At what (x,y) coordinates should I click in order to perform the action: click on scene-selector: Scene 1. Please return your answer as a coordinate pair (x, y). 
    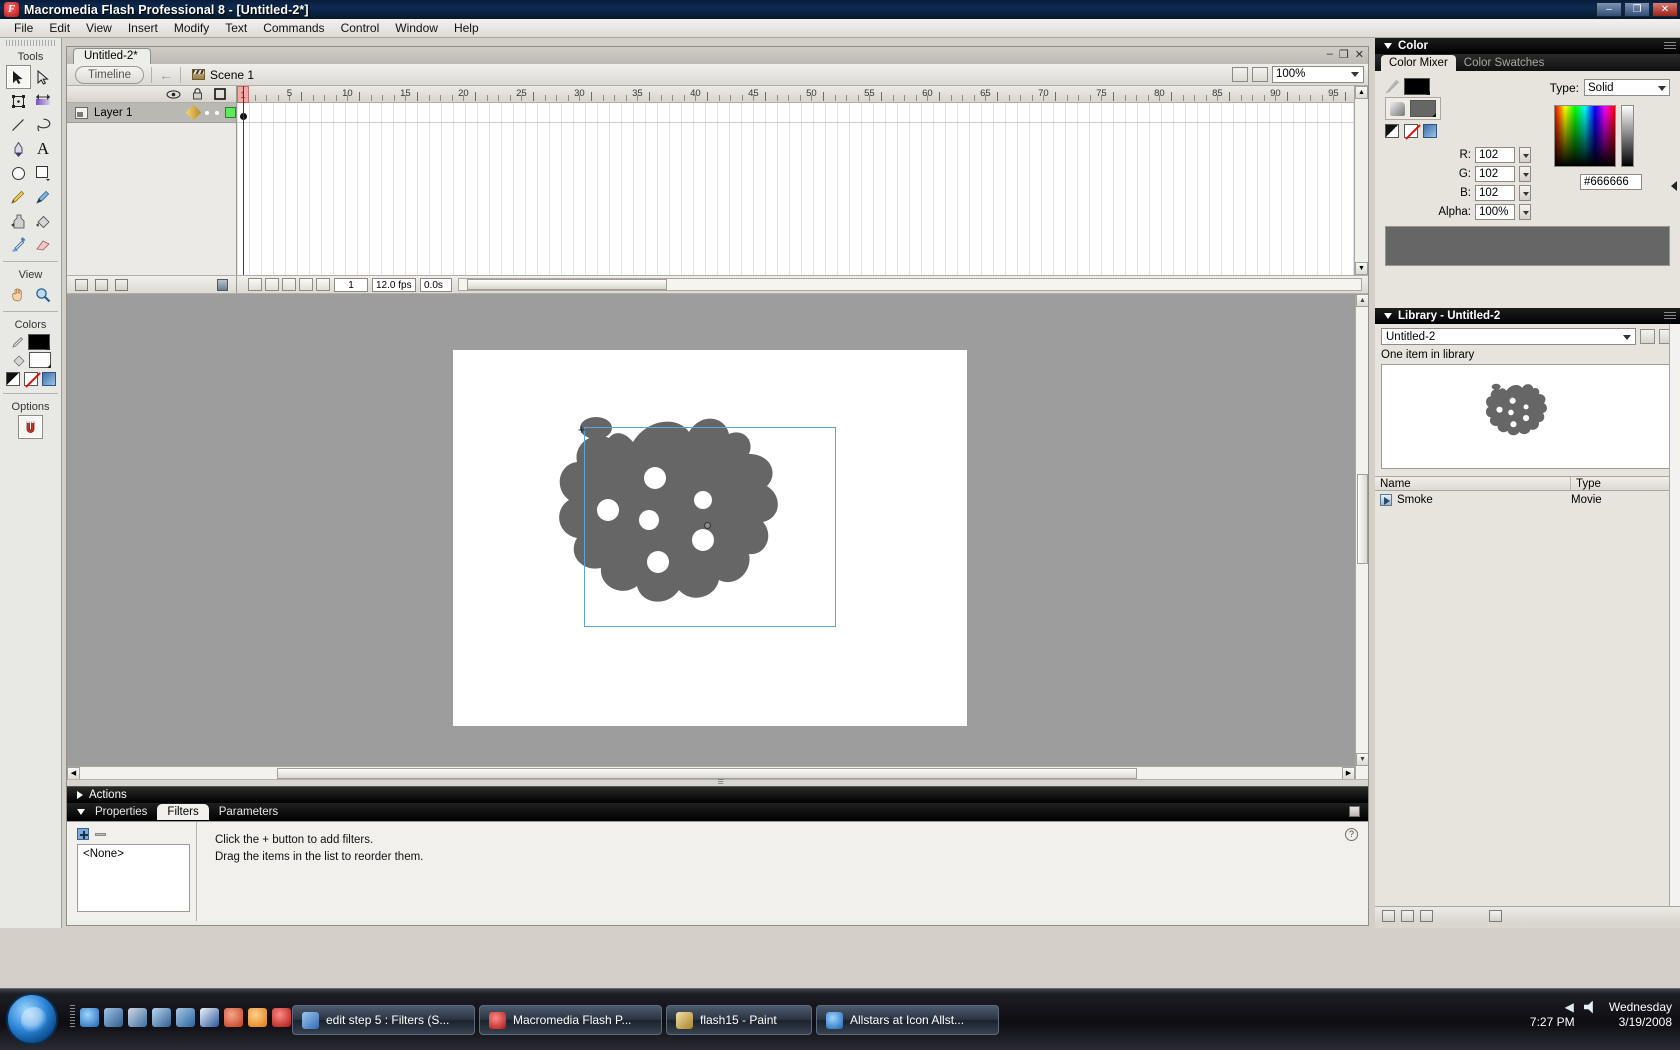
    Looking at the image, I should click on (223, 75).